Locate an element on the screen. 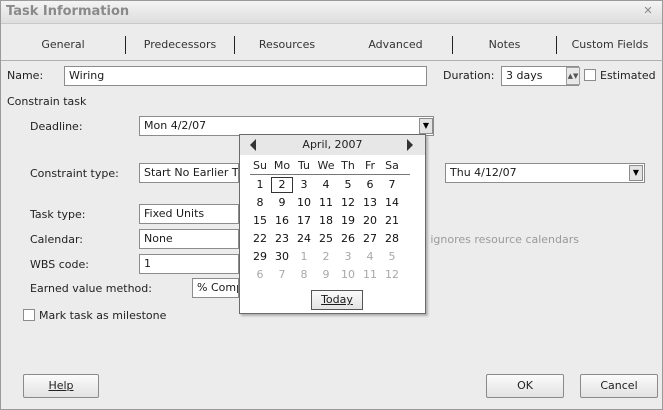  weekday-header: Su is located at coordinates (260, 165).